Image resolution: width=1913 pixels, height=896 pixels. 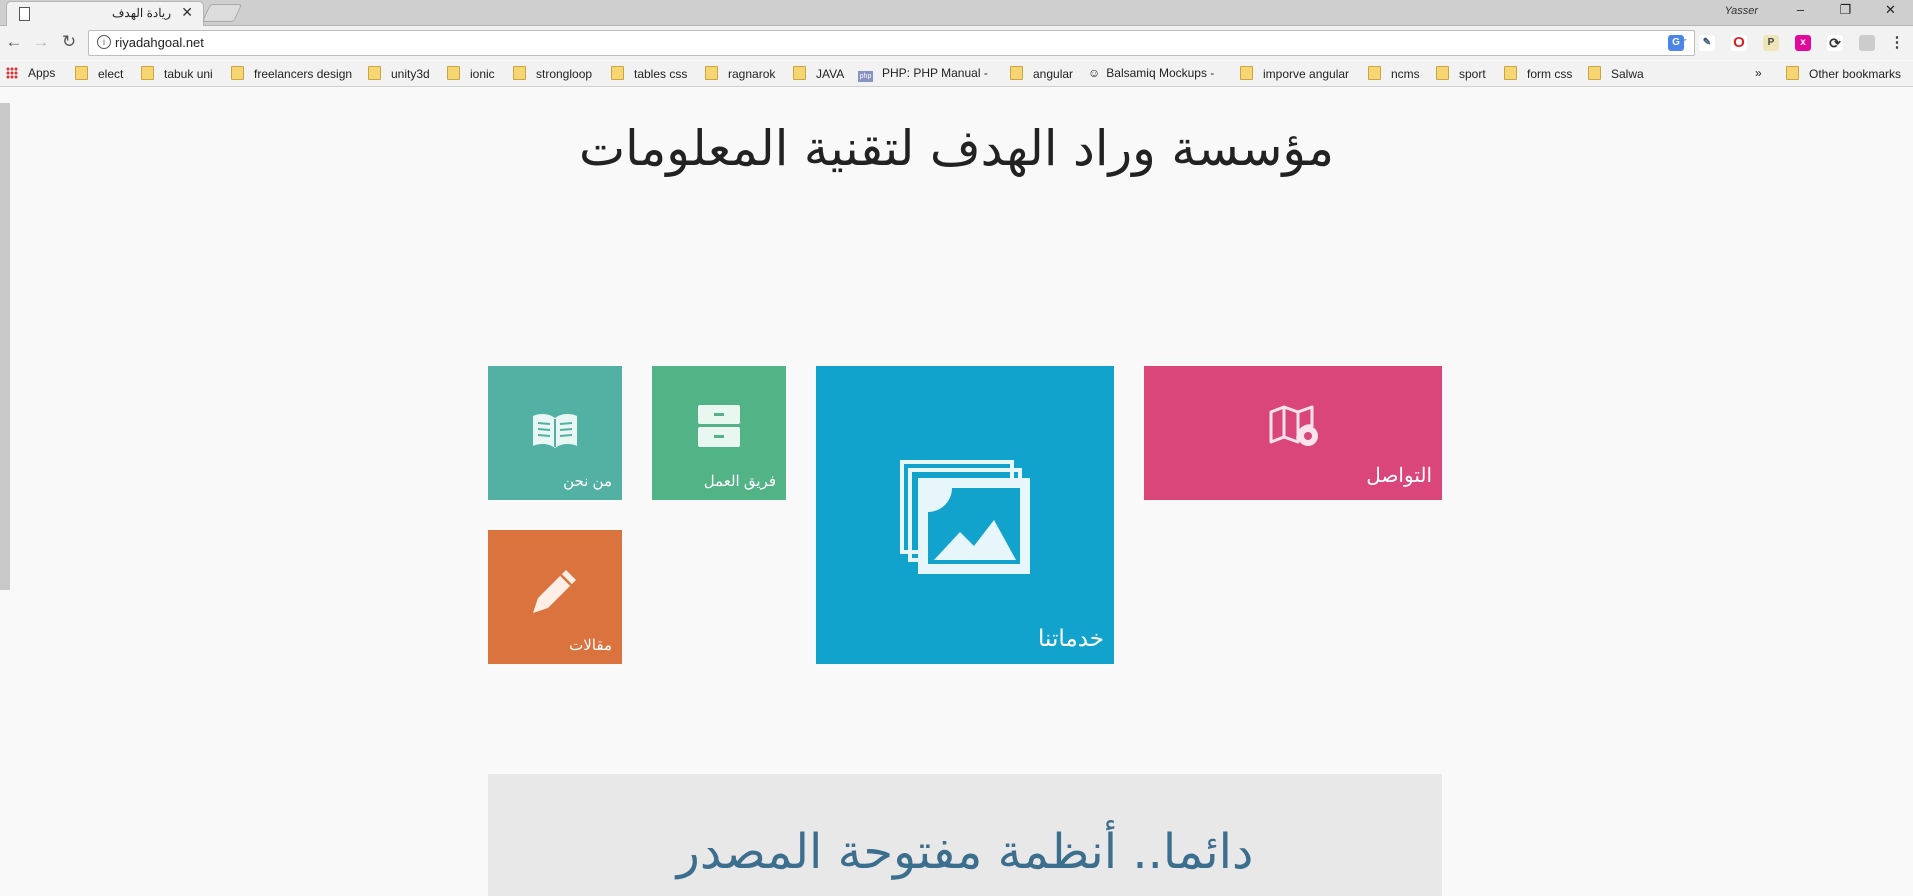 I want to click on bookmark-ionic: ionic, so click(x=471, y=73).